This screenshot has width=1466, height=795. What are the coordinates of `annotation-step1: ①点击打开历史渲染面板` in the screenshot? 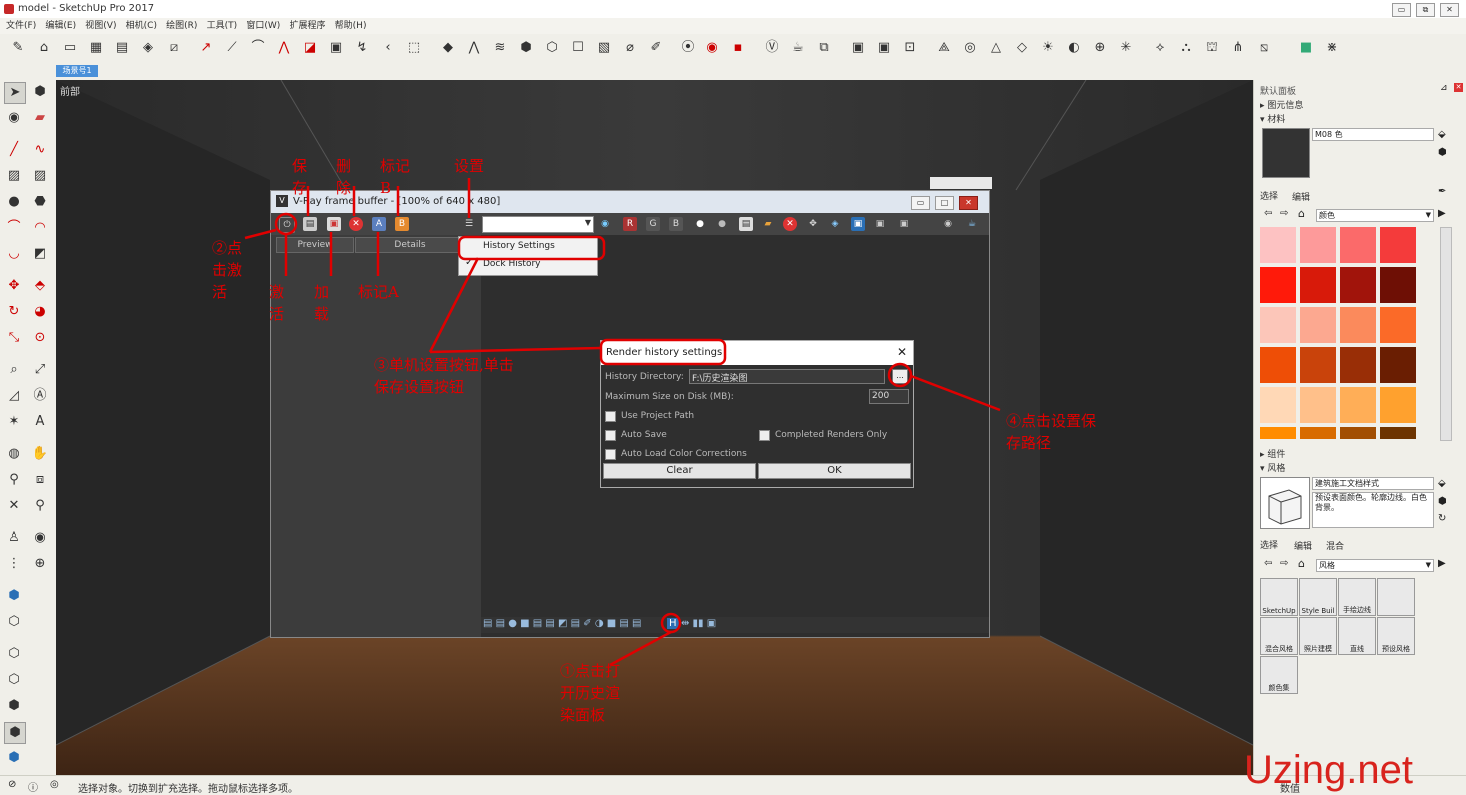 It's located at (590, 693).